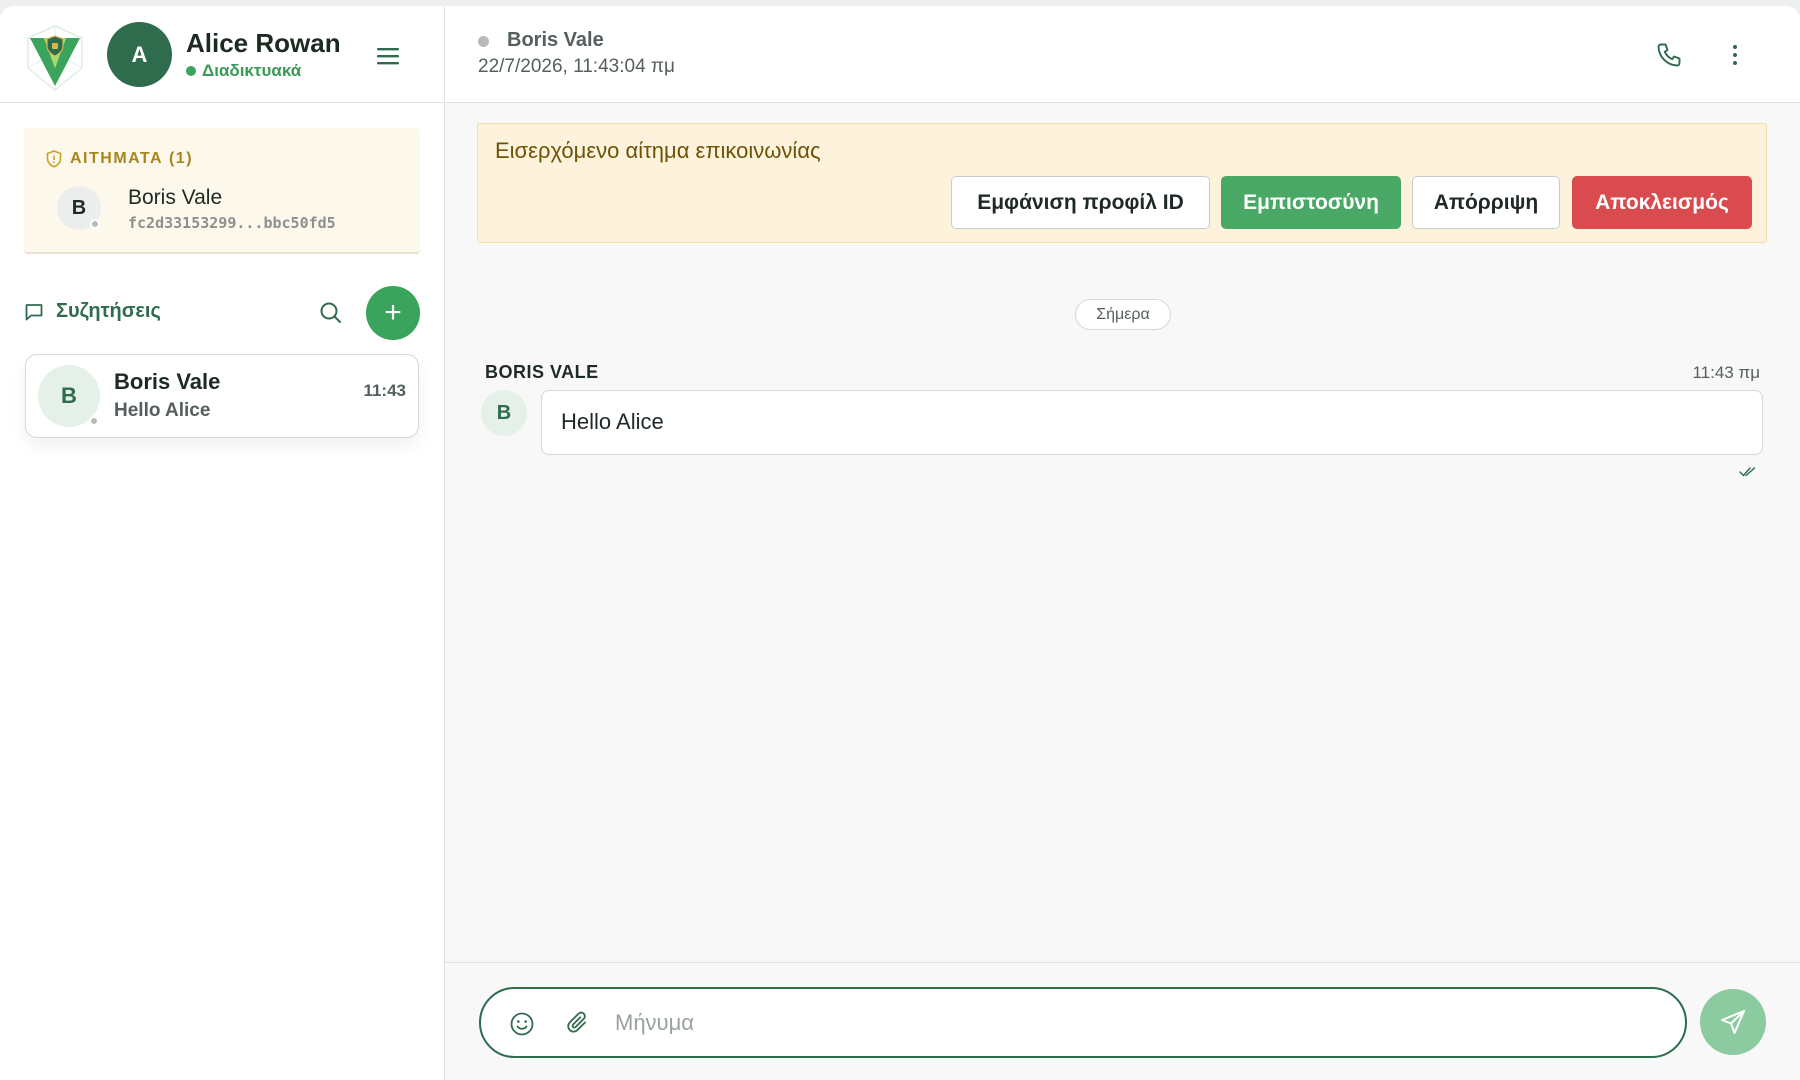  Describe the element at coordinates (1747, 472) in the screenshot. I see `double-check-icon` at that location.